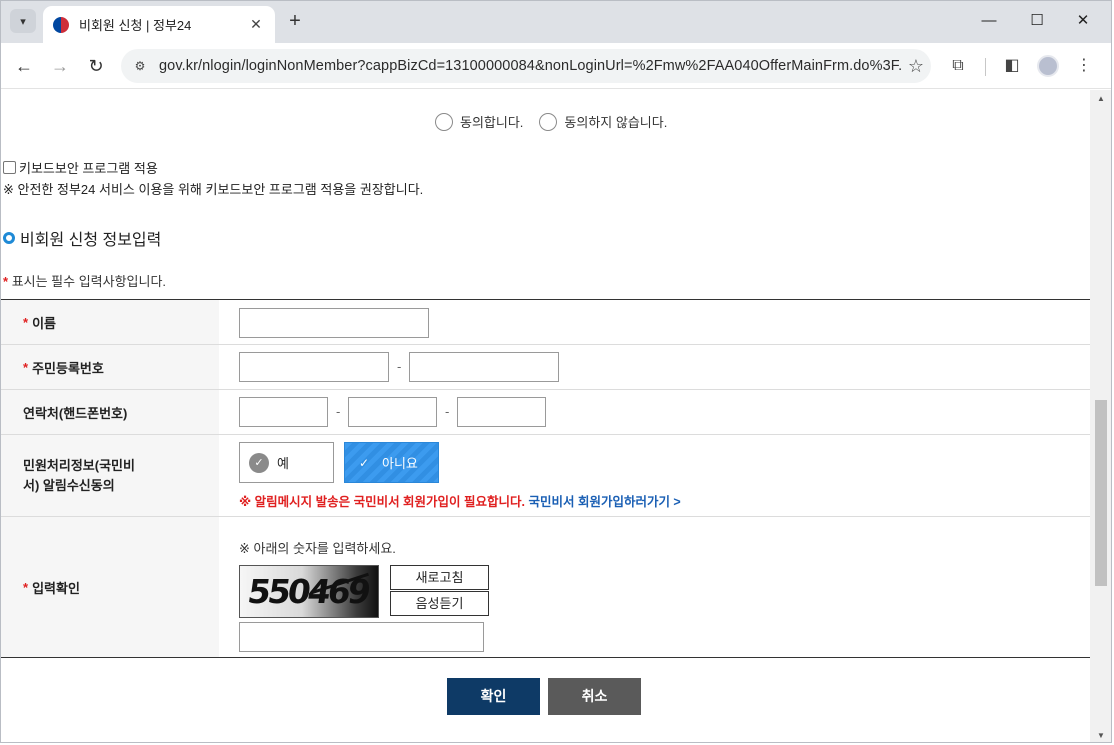  Describe the element at coordinates (23, 21) in the screenshot. I see `tab-search-chevron-icon: ▾` at that location.